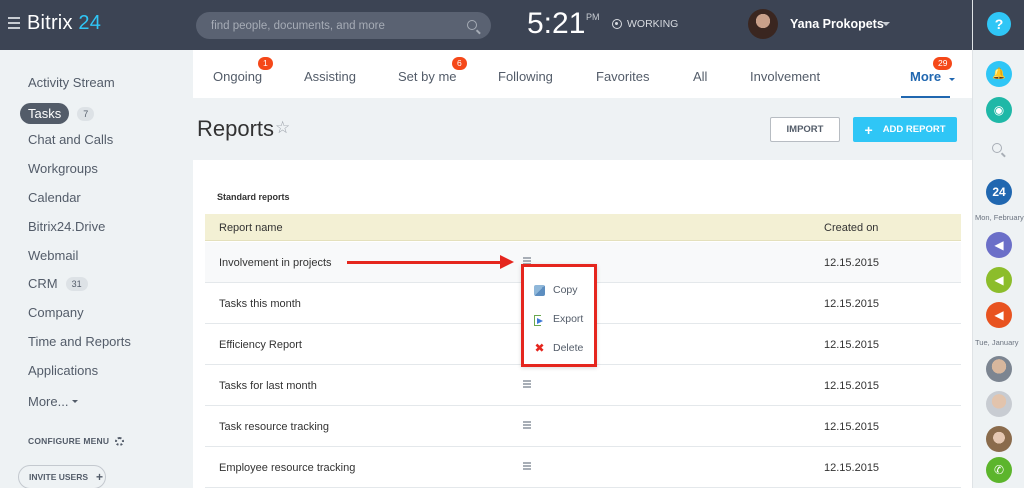 This screenshot has height=488, width=1024. I want to click on sidebar-item-calendar: Calendar, so click(54, 197).